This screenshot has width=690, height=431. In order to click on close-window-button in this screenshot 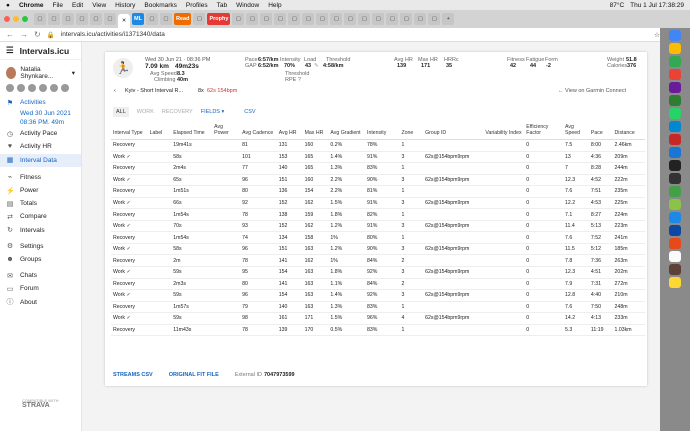, I will do `click(7, 19)`.